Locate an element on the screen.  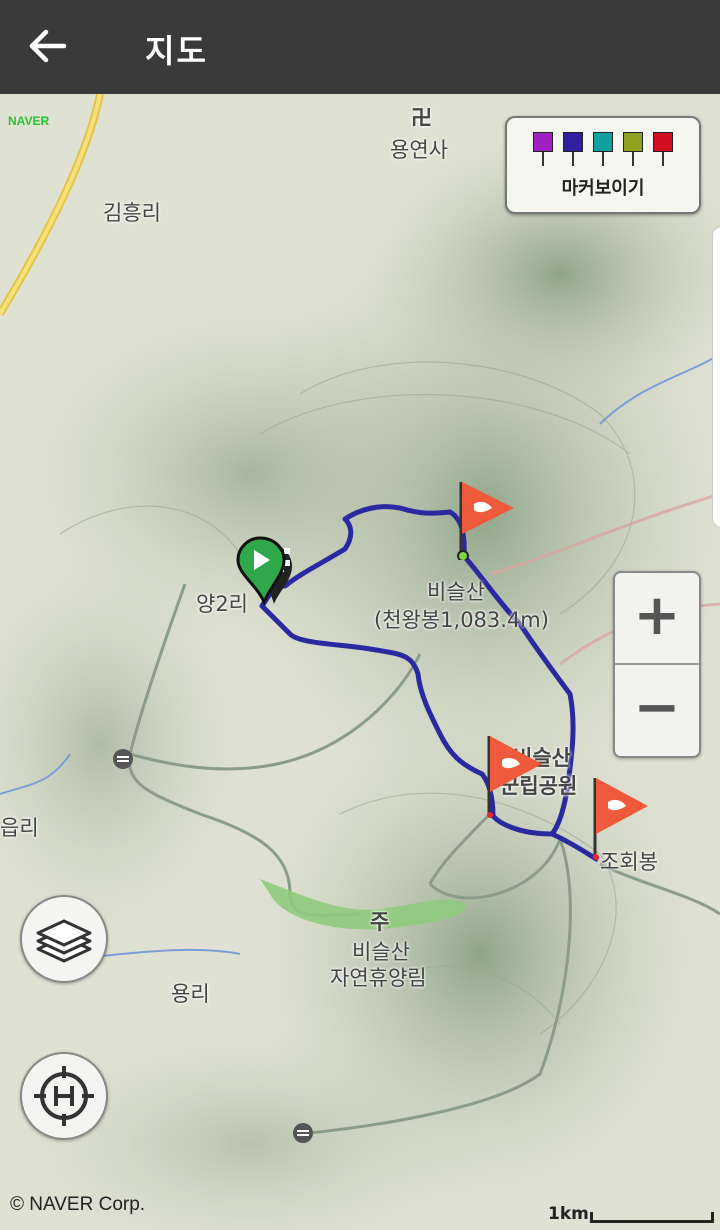
marker-toggle-panel: 마커보이기 is located at coordinates (603, 165).